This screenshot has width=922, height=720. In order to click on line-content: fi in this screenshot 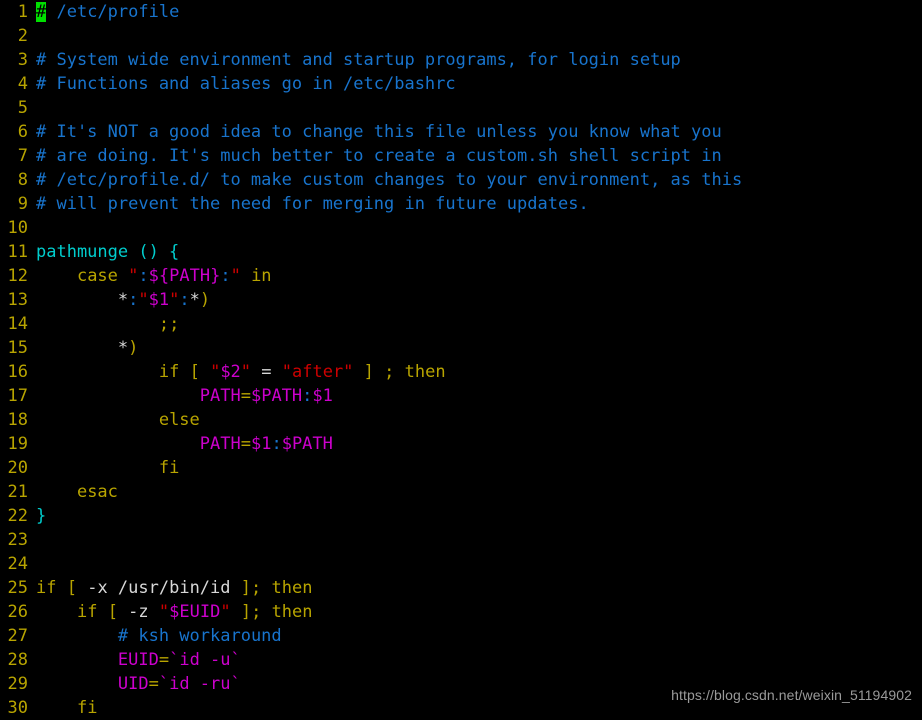, I will do `click(107, 468)`.